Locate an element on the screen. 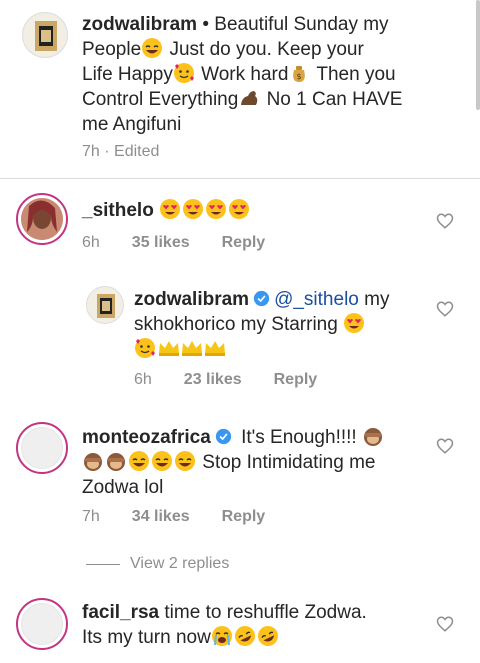 This screenshot has width=480, height=663. comment-username: monteozafrica is located at coordinates (146, 437).